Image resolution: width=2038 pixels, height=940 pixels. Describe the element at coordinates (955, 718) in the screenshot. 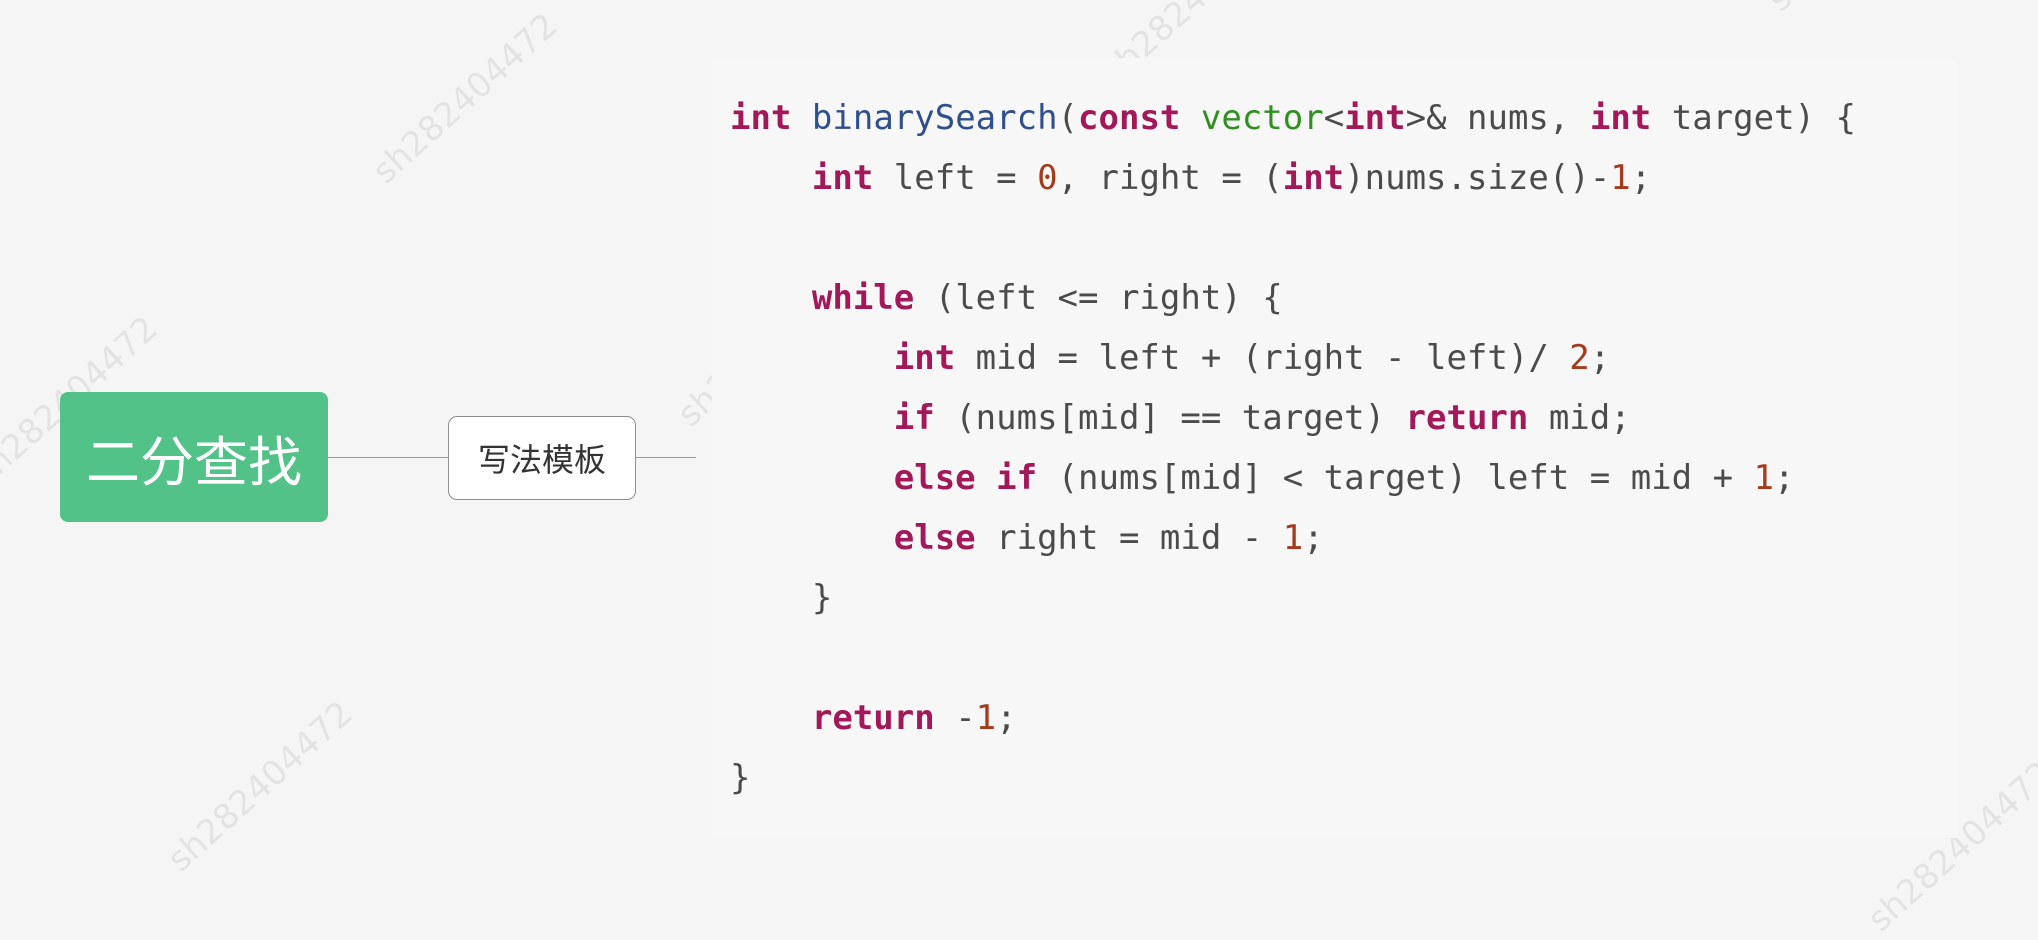

I see `code-token: -` at that location.